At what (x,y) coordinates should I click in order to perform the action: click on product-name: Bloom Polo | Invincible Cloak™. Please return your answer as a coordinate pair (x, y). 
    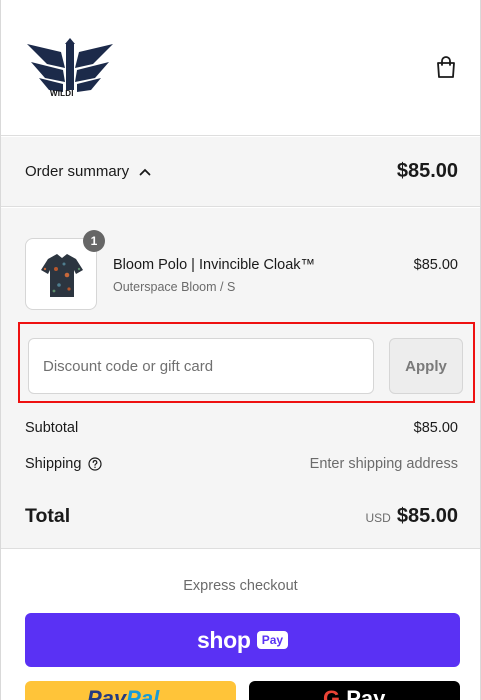
    Looking at the image, I should click on (214, 265).